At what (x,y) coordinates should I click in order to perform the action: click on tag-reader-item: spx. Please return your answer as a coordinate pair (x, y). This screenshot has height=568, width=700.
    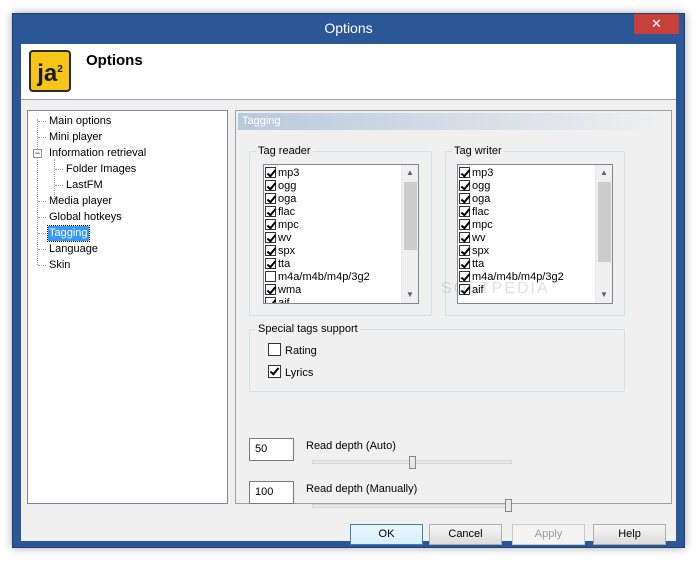
    Looking at the image, I should click on (280, 251).